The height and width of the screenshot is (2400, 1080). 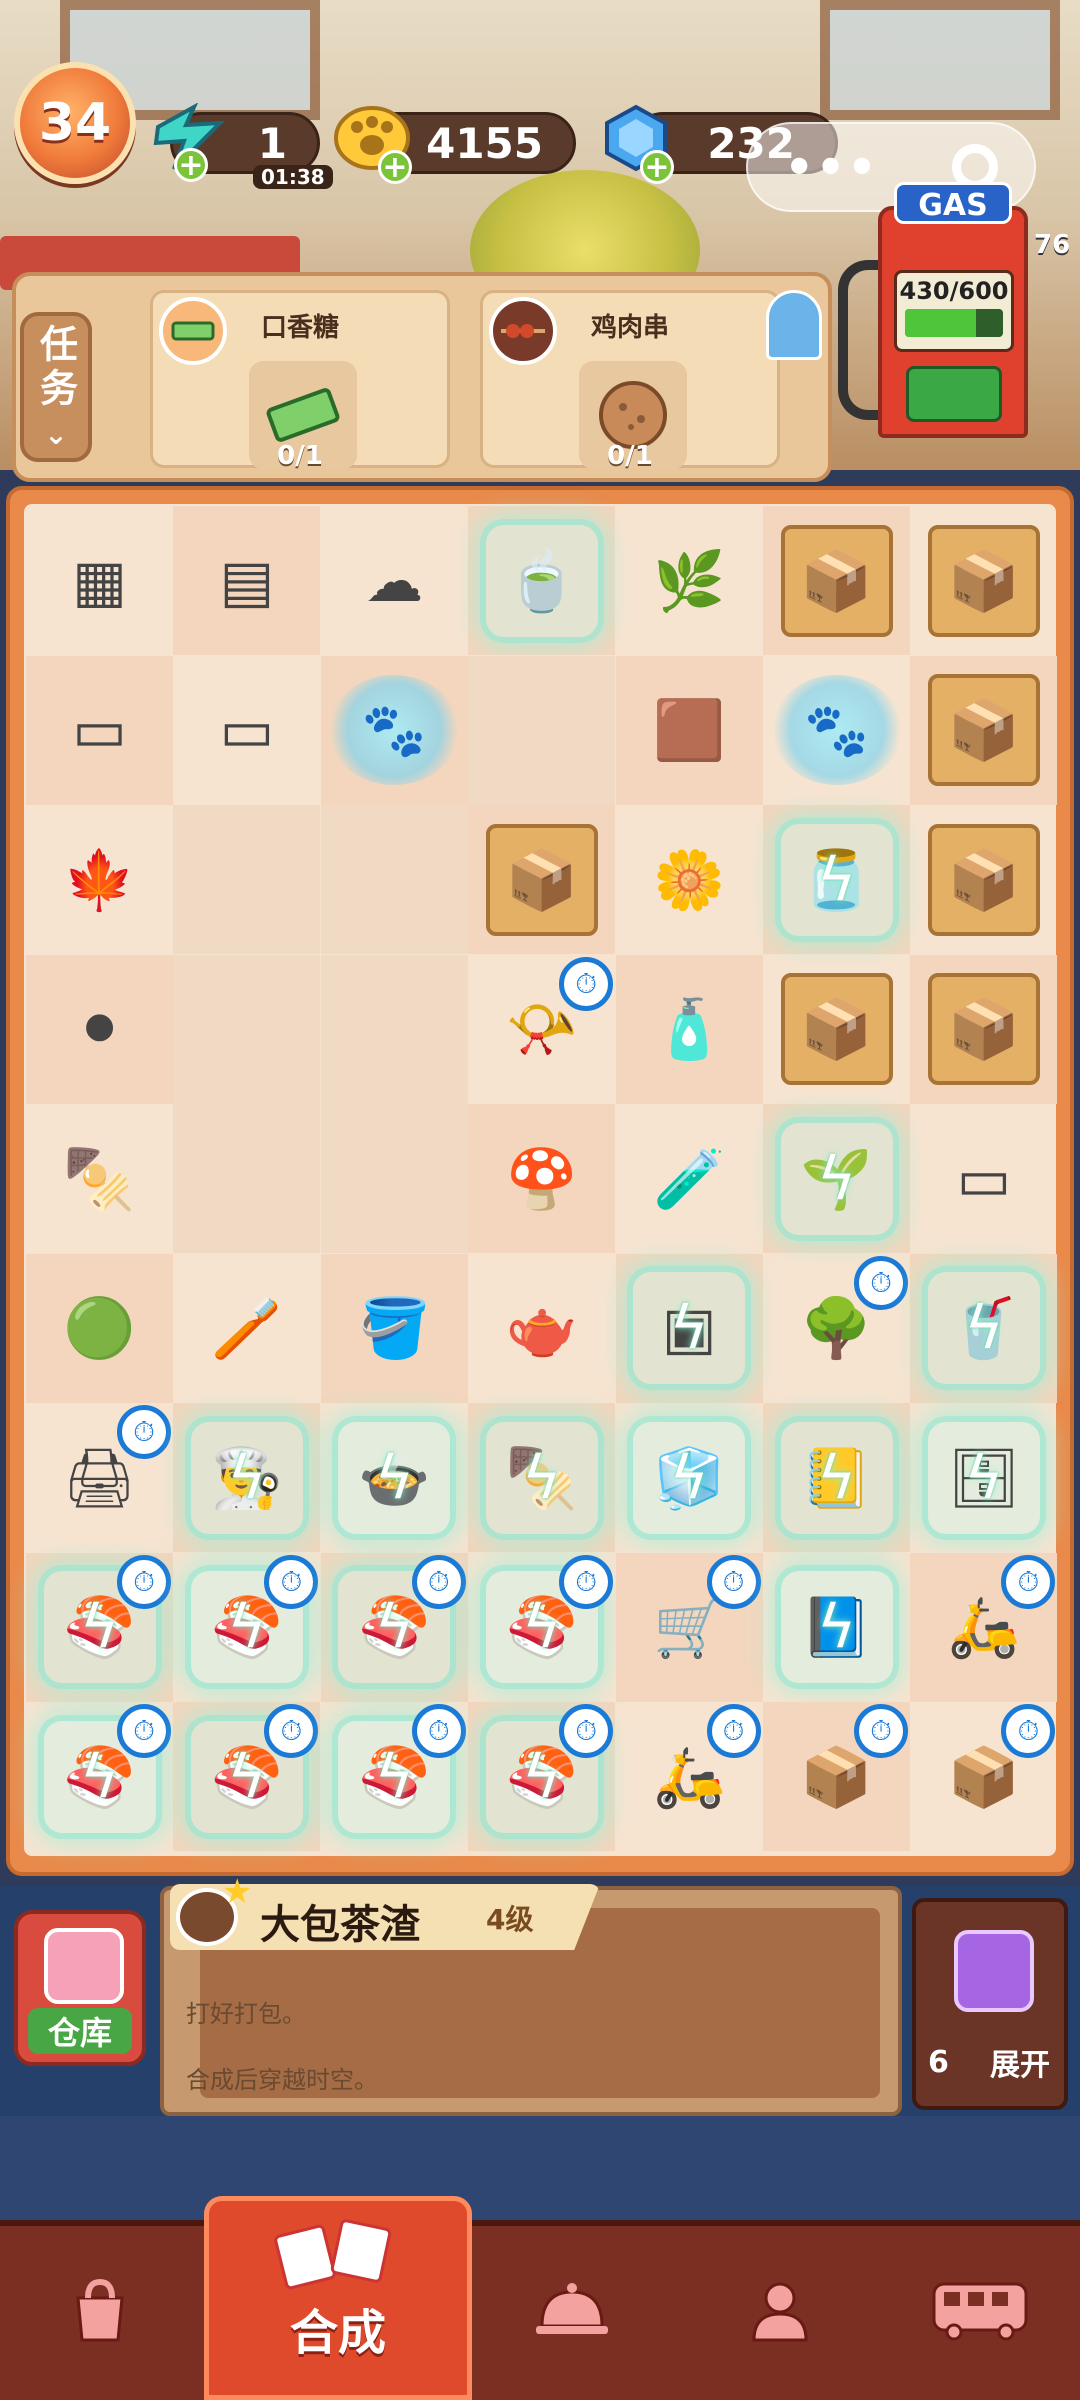 What do you see at coordinates (984, 1627) in the screenshot?
I see `board-cell: 🛵 ⏱` at bounding box center [984, 1627].